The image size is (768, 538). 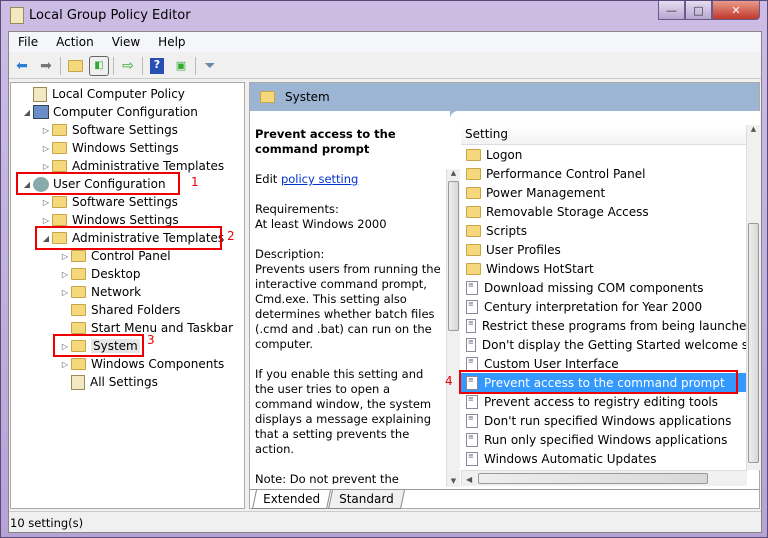 What do you see at coordinates (604, 458) in the screenshot?
I see `list-item: ≡ Windows Automatic Updates` at bounding box center [604, 458].